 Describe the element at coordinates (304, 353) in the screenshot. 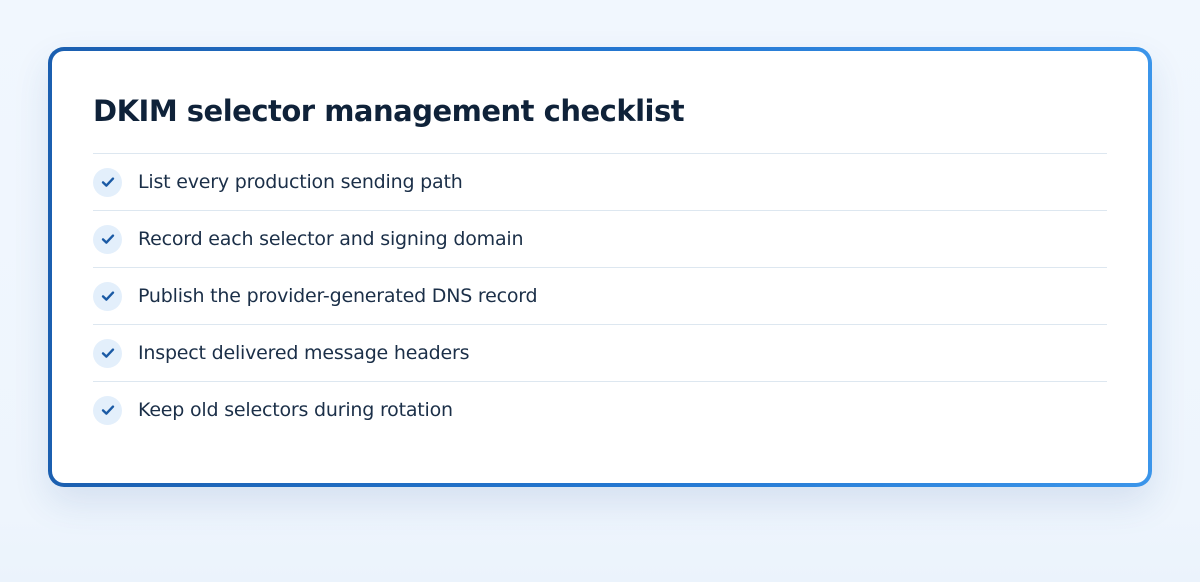

I see `checklist-item-label: Inspect delivered message headers` at that location.